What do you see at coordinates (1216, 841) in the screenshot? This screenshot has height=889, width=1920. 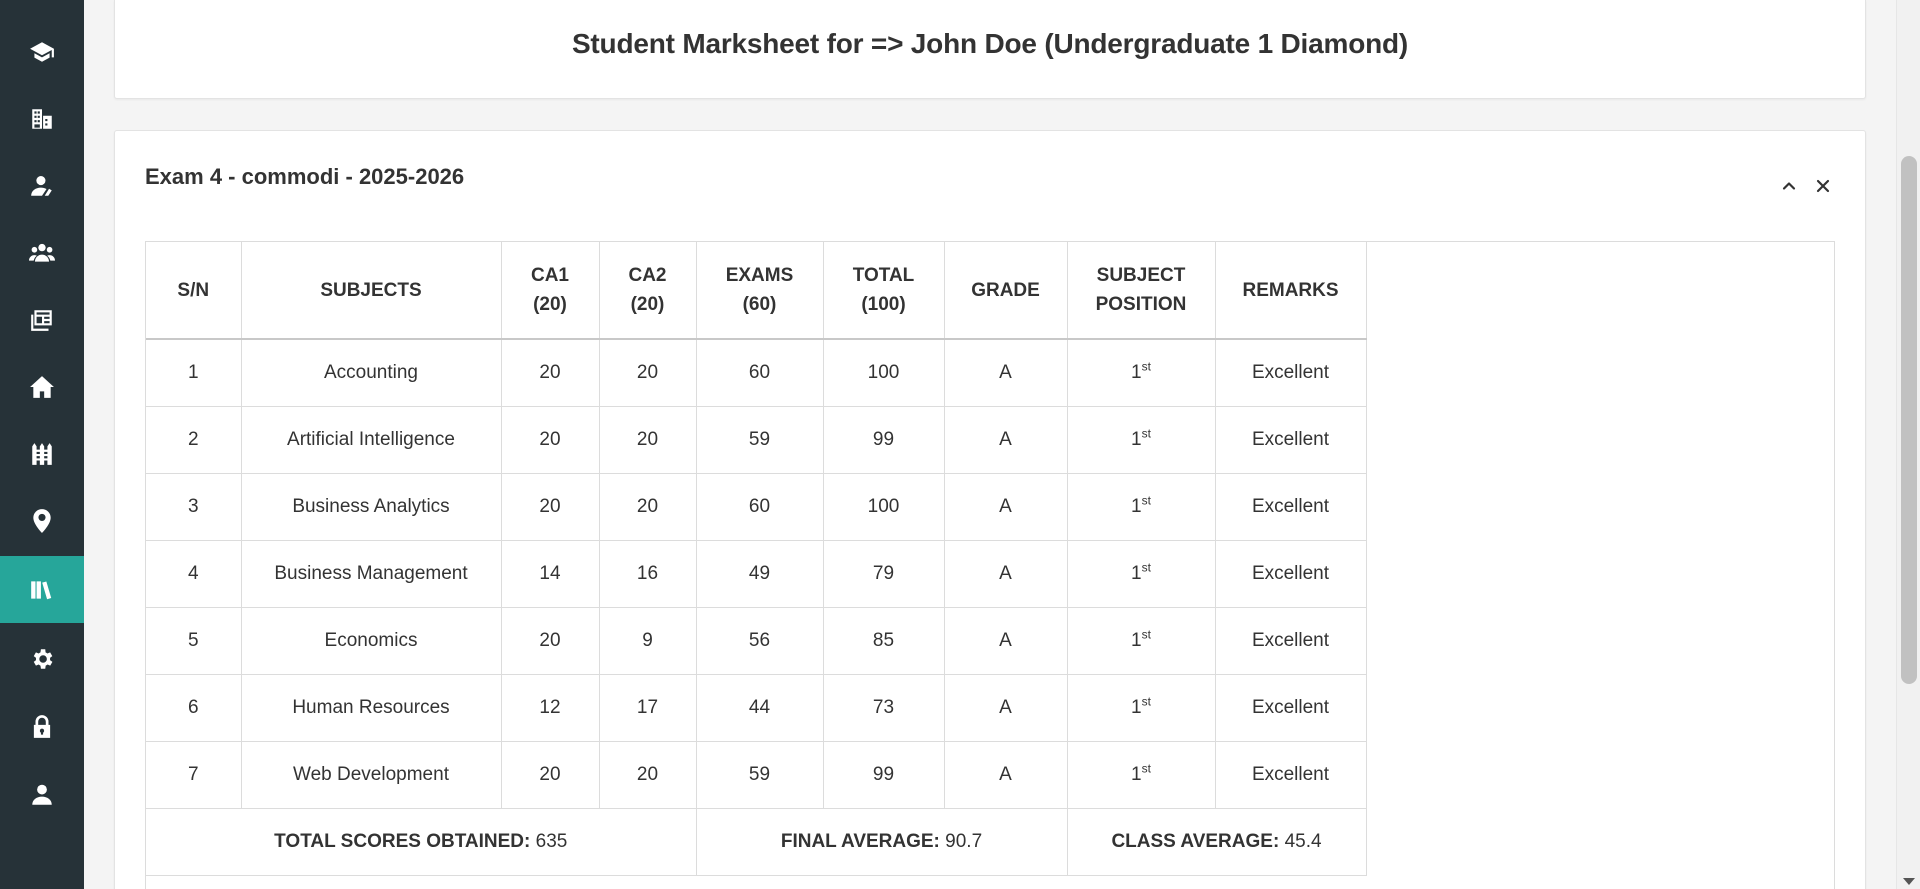 I see `class-average-cell: CLASS AVERAGE: 45.4` at bounding box center [1216, 841].